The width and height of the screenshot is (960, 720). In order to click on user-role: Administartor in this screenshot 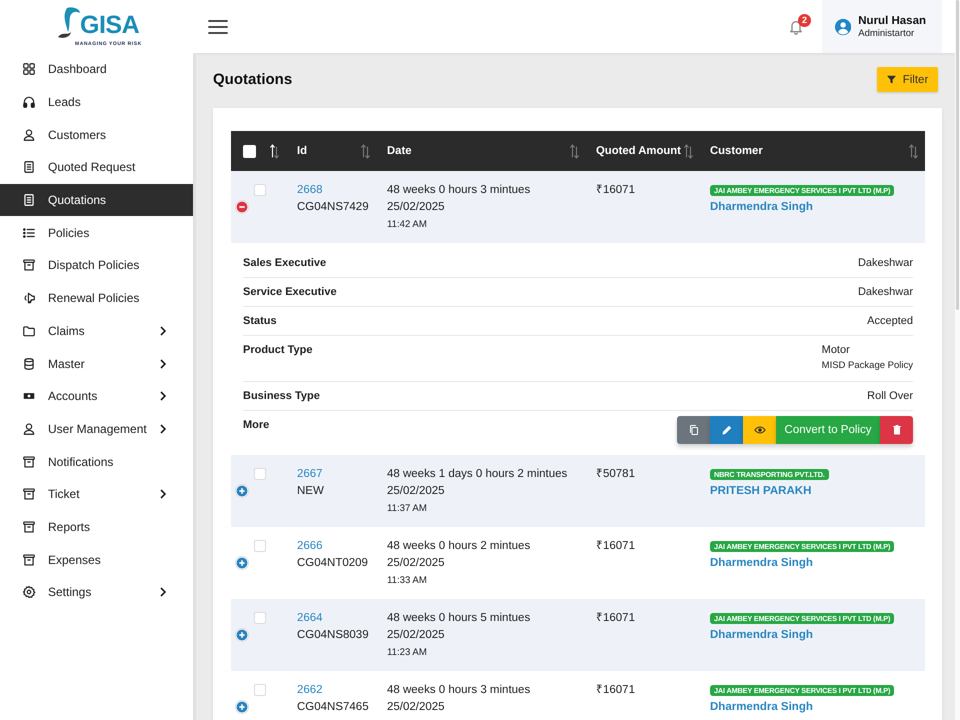, I will do `click(887, 34)`.